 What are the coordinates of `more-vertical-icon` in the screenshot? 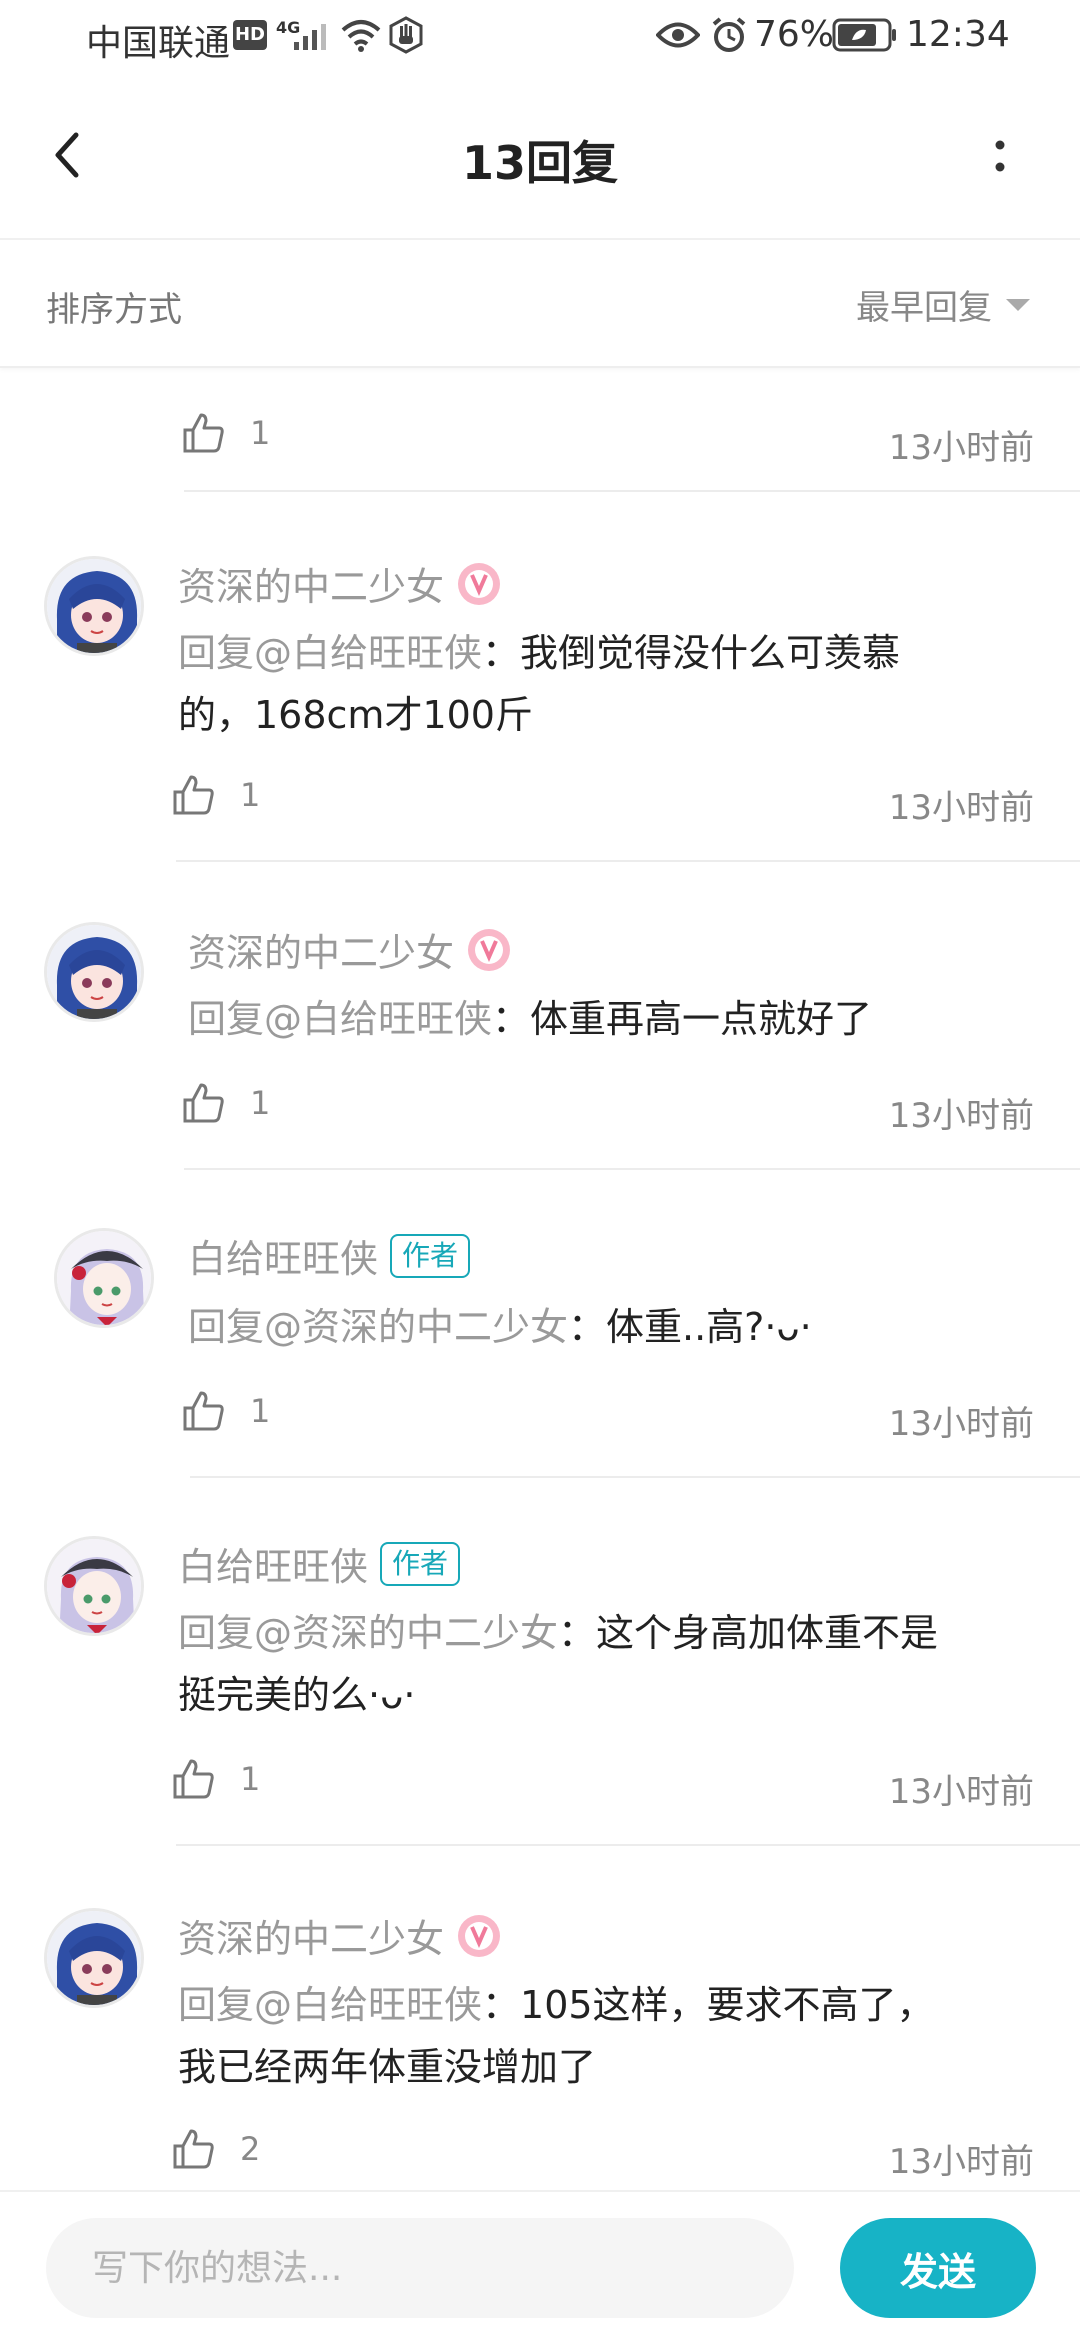 It's located at (1000, 157).